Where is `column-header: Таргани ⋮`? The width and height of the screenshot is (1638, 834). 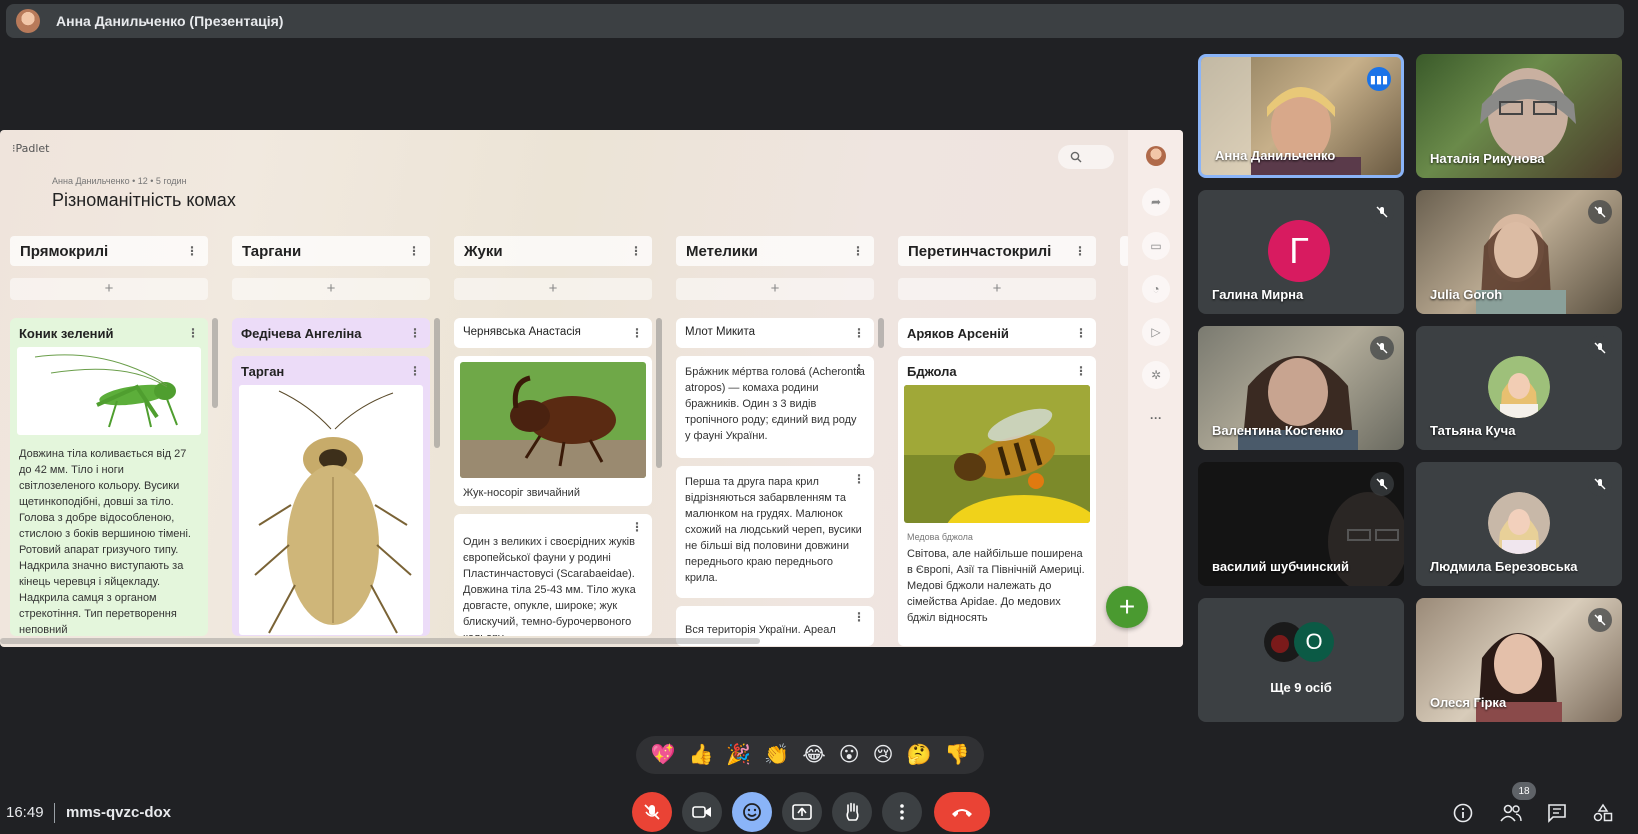 column-header: Таргани ⋮ is located at coordinates (331, 251).